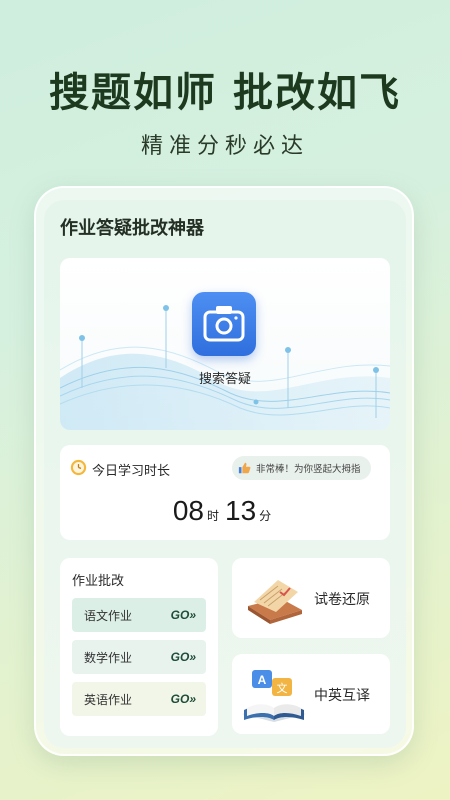  Describe the element at coordinates (311, 598) in the screenshot. I see `test-paper-restore-card: 试卷还原` at that location.